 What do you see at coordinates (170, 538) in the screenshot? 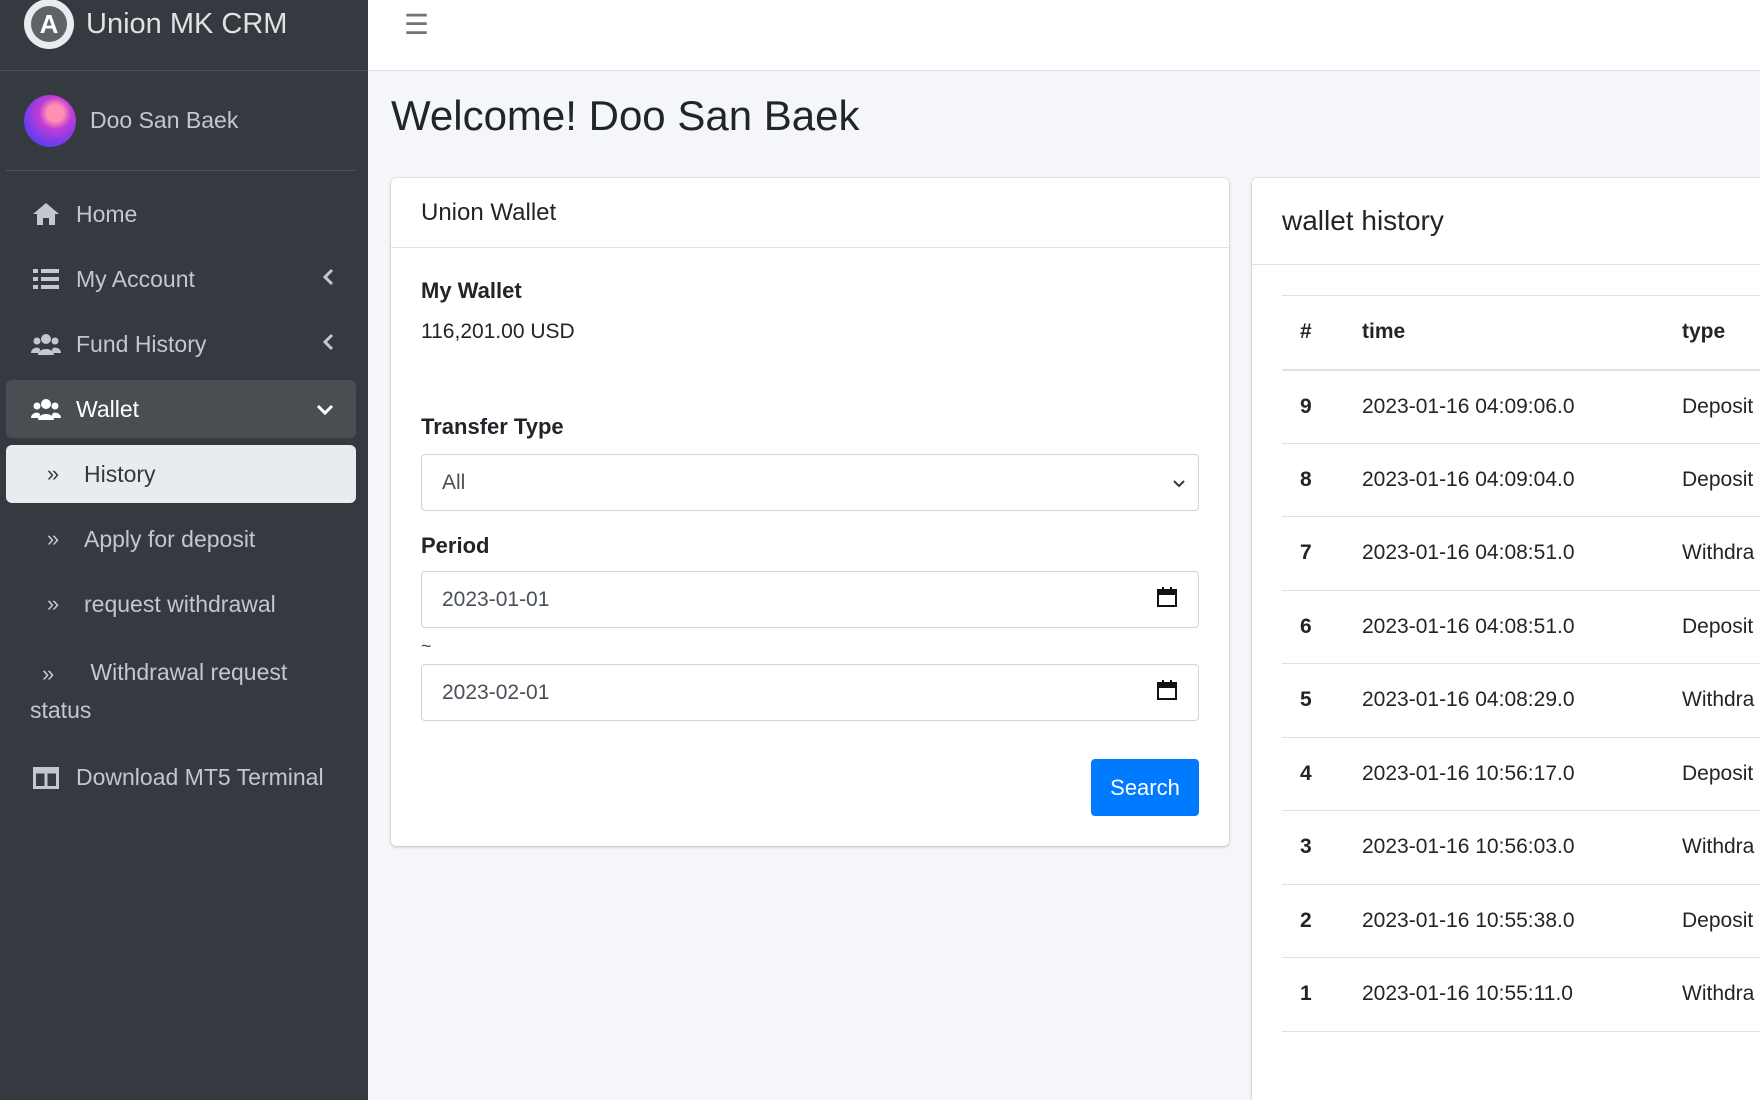
I see `sidebar-item-label: Apply for deposit` at bounding box center [170, 538].